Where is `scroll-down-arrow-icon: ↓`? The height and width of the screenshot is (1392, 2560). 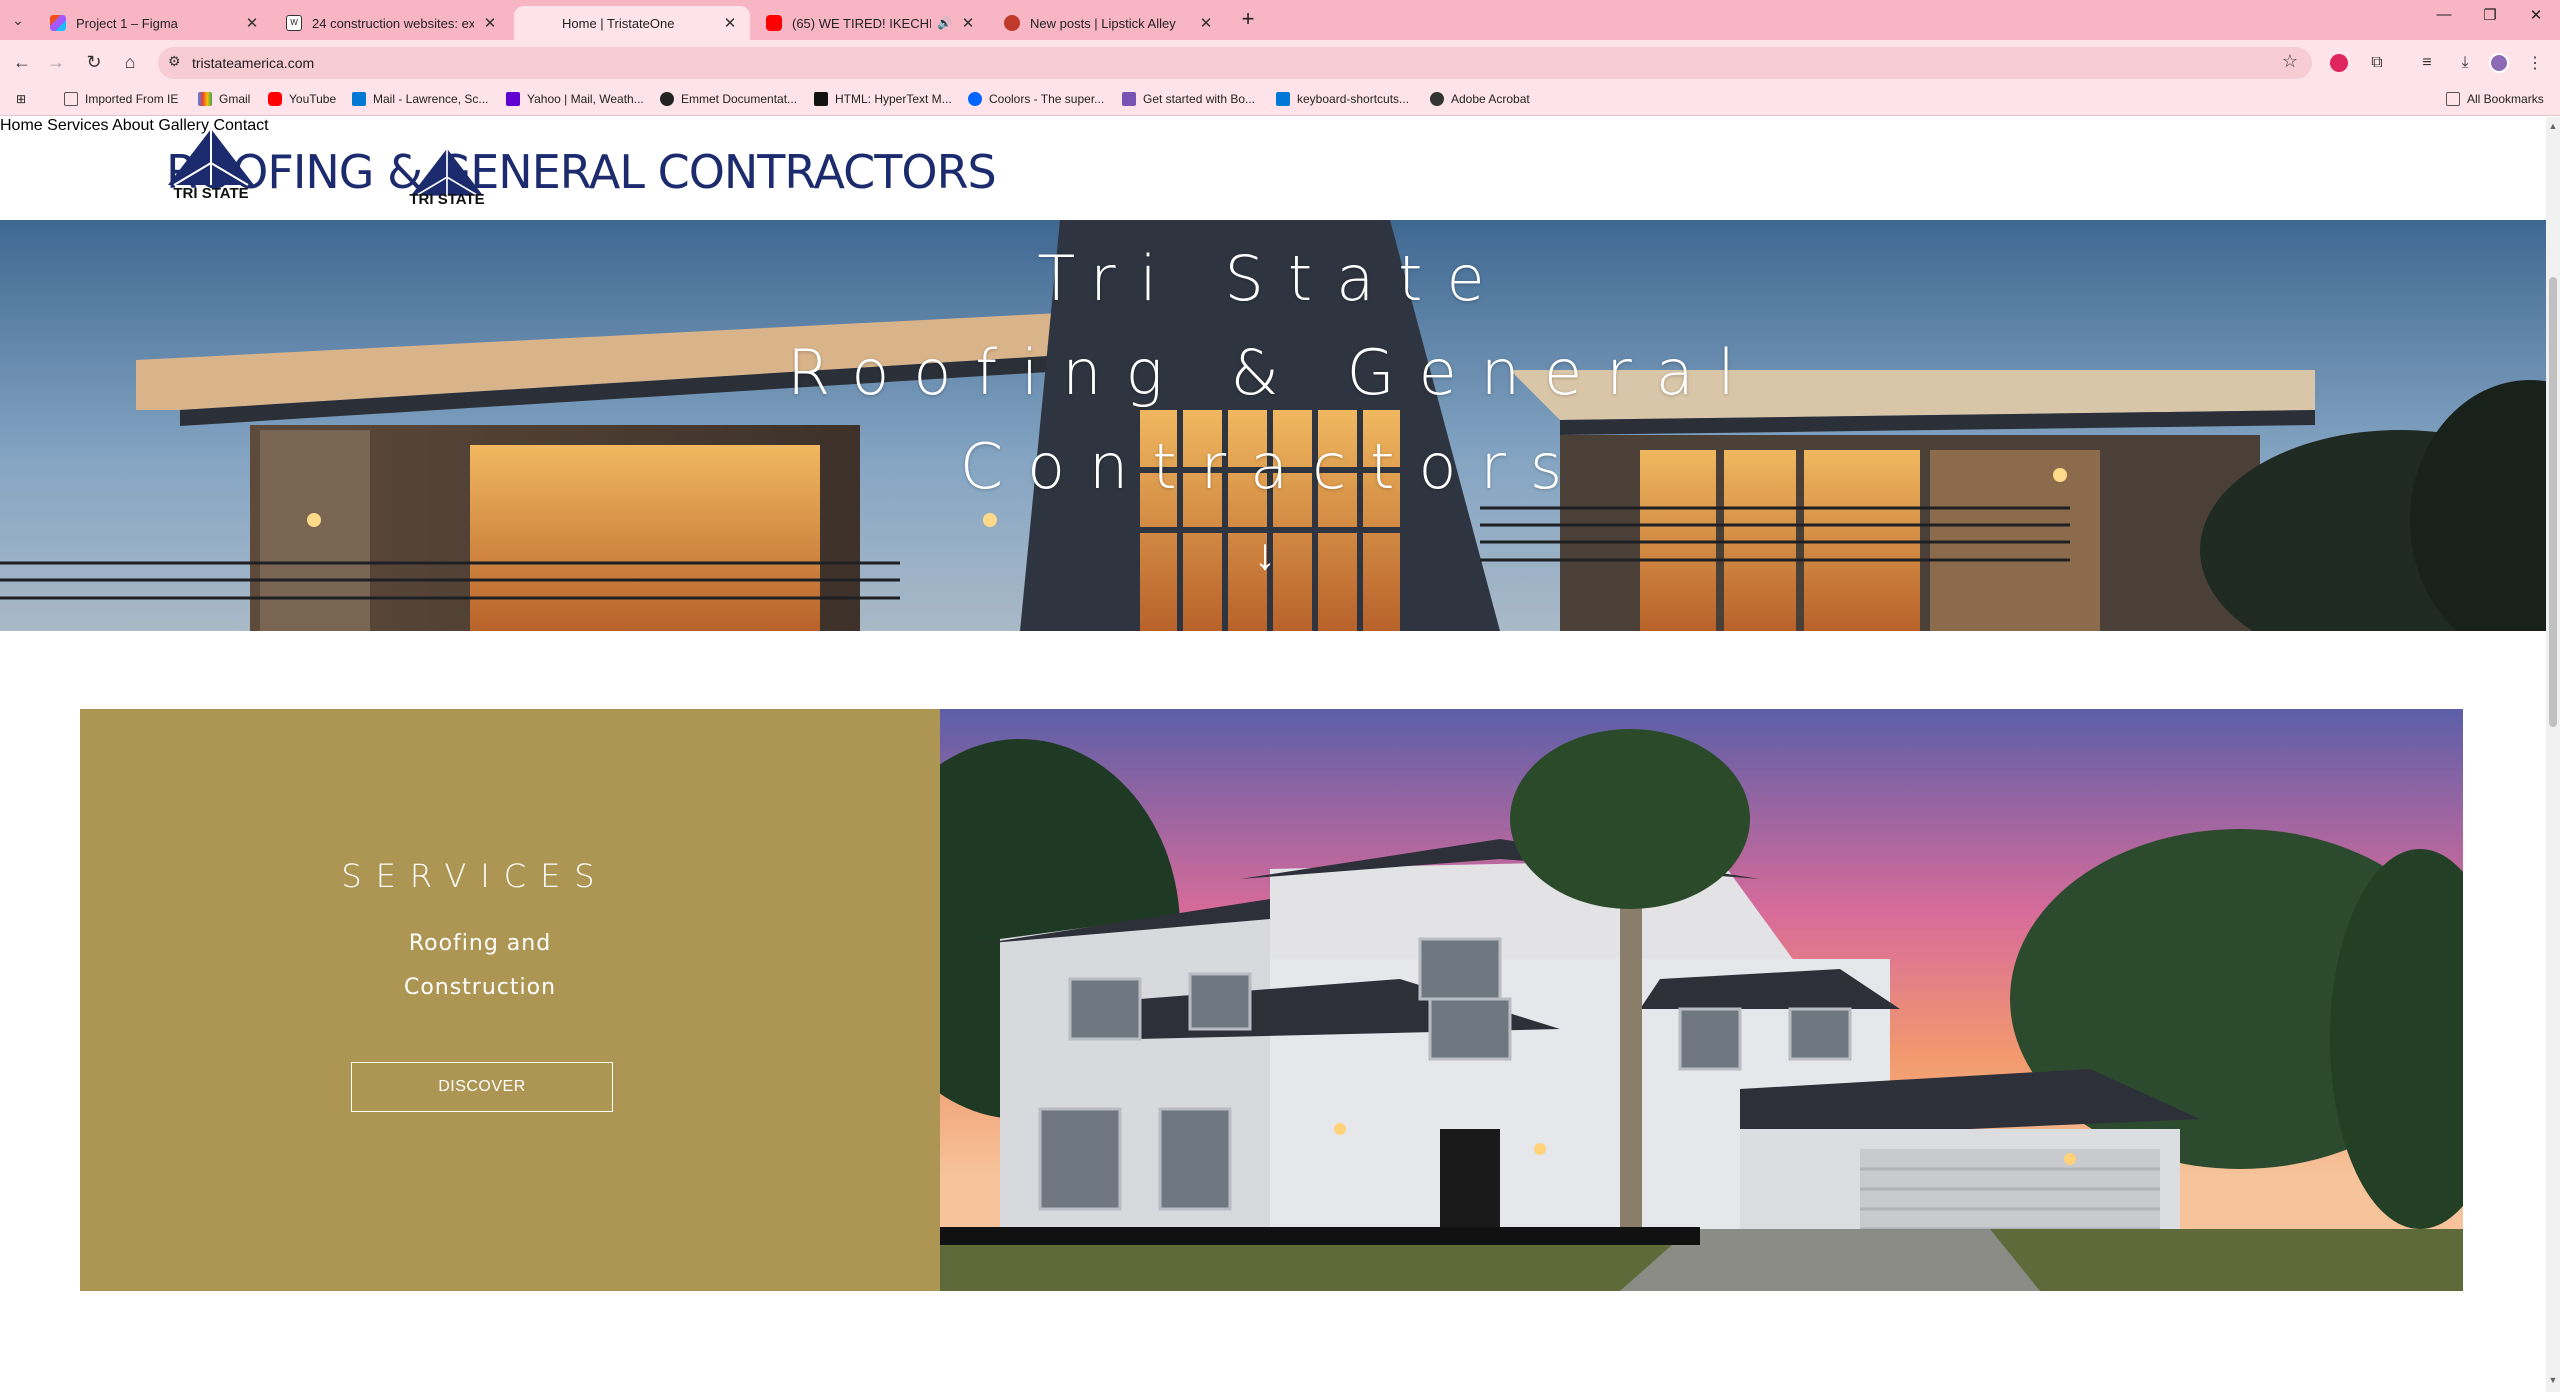 scroll-down-arrow-icon: ↓ is located at coordinates (1265, 555).